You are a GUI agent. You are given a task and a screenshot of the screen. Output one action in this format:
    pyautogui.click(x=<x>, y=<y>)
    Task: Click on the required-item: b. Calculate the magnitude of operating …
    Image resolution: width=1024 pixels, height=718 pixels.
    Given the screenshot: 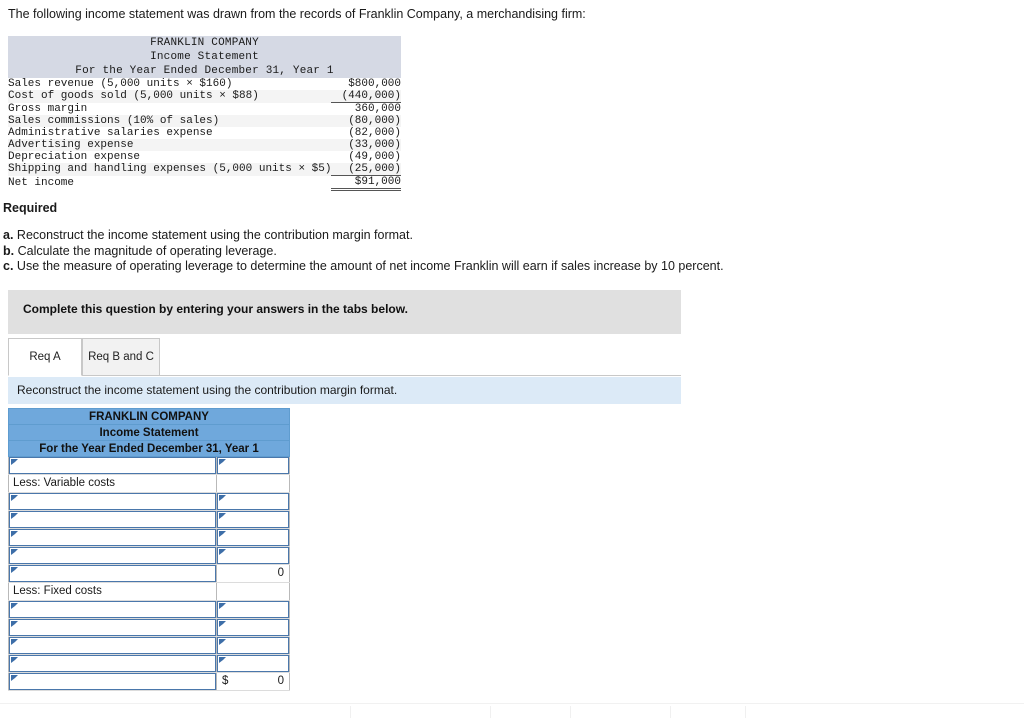 What is the action you would take?
    pyautogui.click(x=363, y=252)
    